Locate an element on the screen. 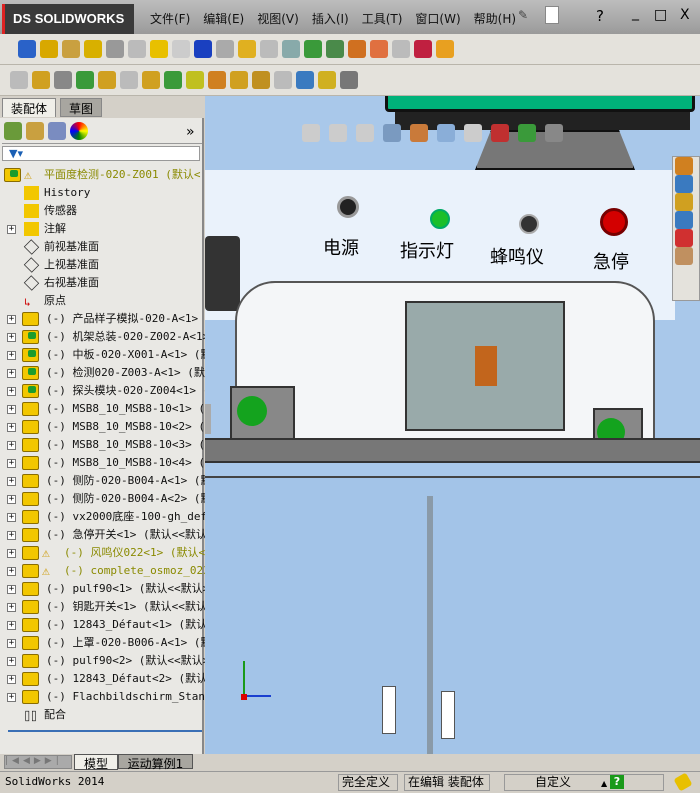 This screenshot has height=793, width=700. panel-collapse-handle is located at coordinates (208, 419).